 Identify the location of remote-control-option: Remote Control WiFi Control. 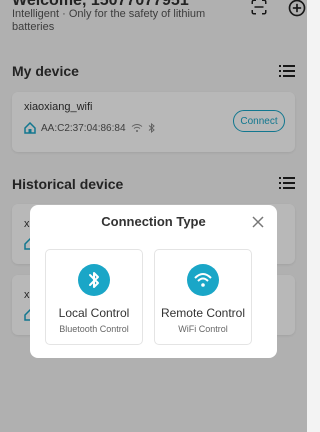
(203, 297).